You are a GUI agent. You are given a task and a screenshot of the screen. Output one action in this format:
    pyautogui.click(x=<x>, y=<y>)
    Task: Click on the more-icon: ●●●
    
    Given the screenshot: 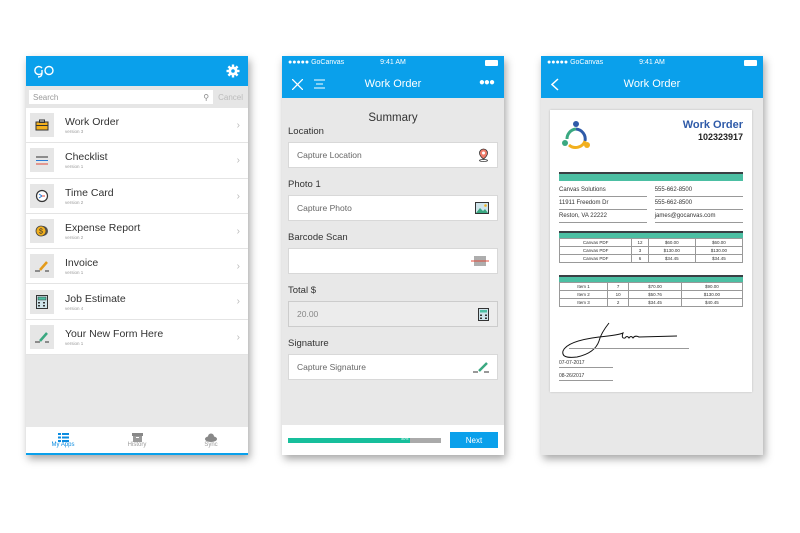 What is the action you would take?
    pyautogui.click(x=487, y=82)
    